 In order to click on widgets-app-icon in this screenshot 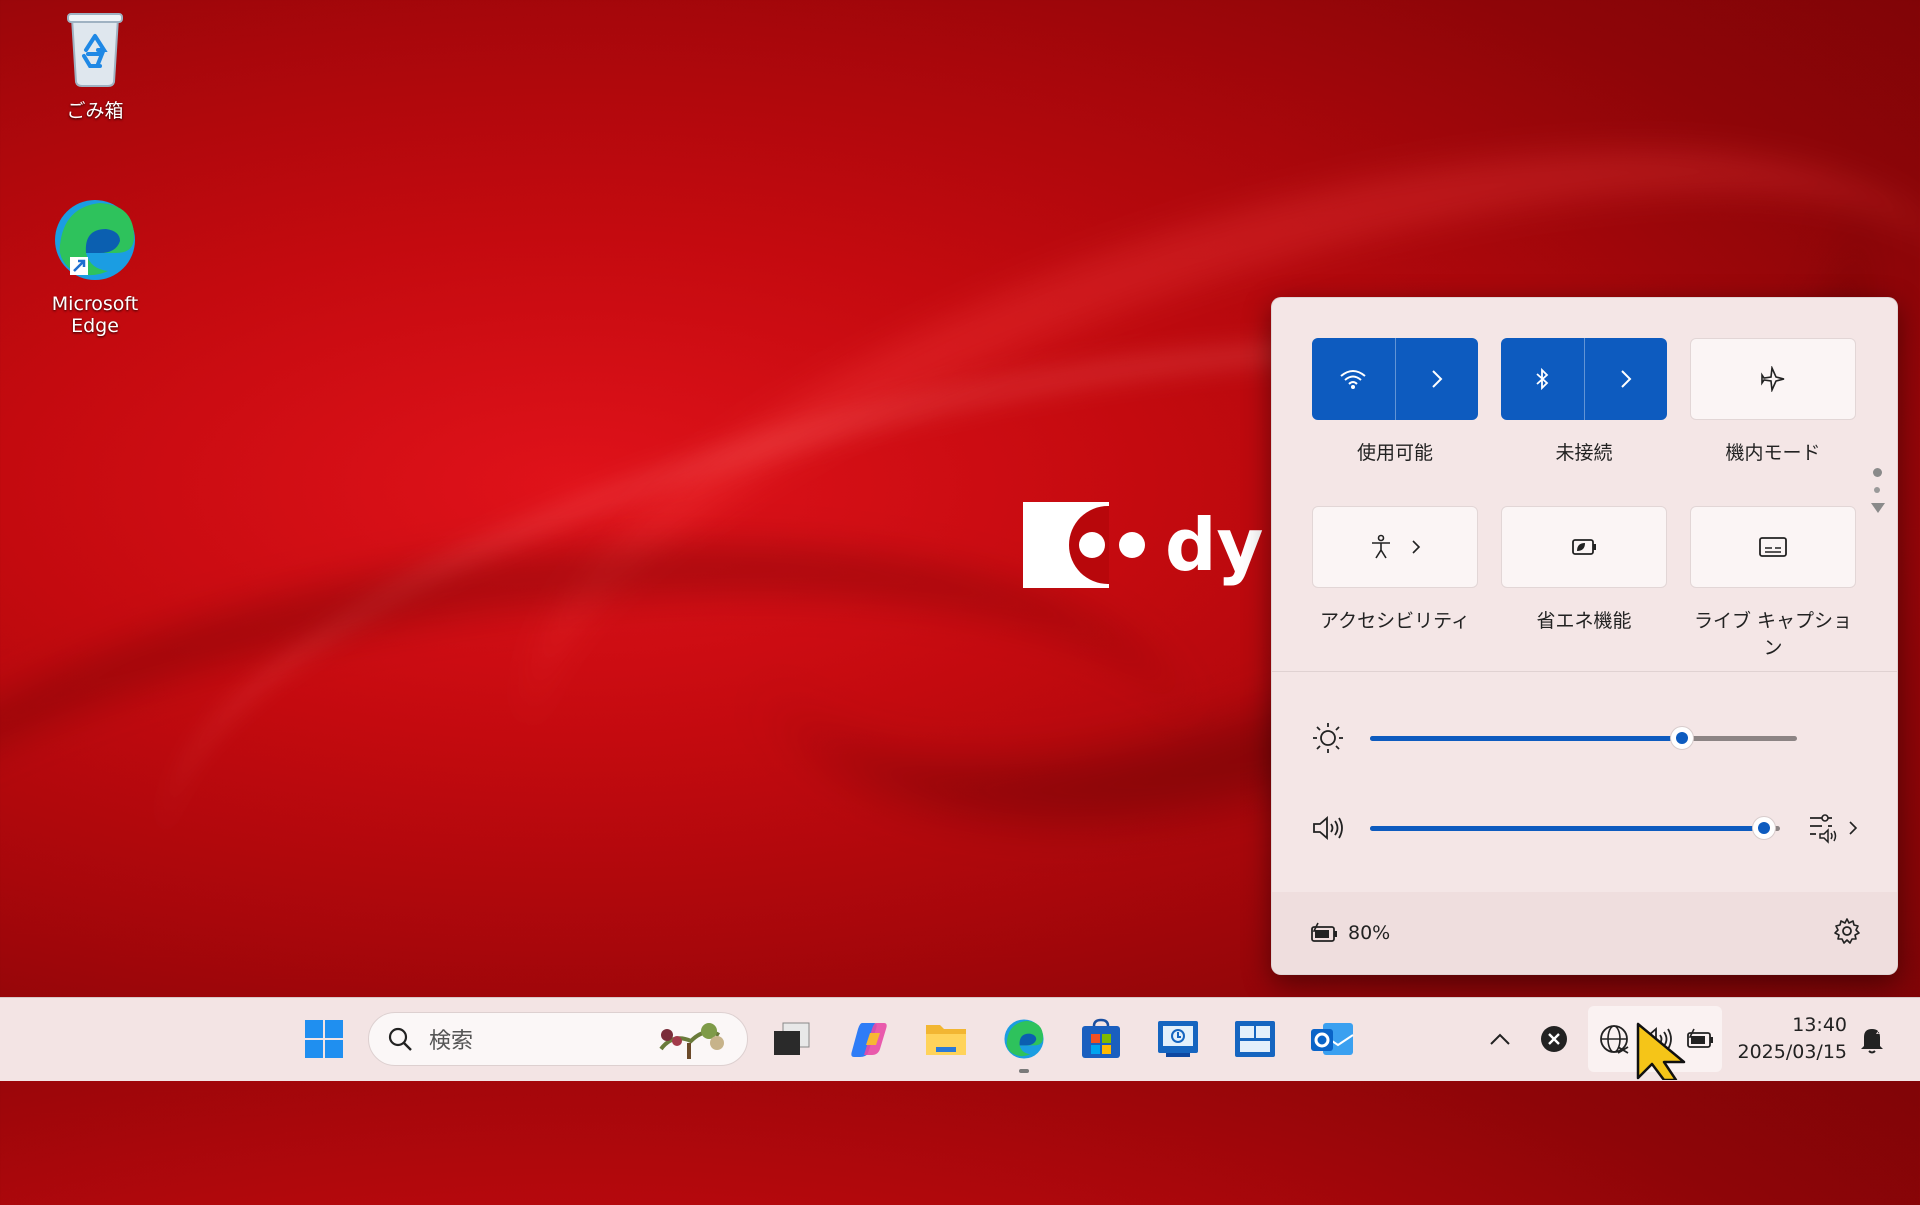, I will do `click(1255, 1039)`.